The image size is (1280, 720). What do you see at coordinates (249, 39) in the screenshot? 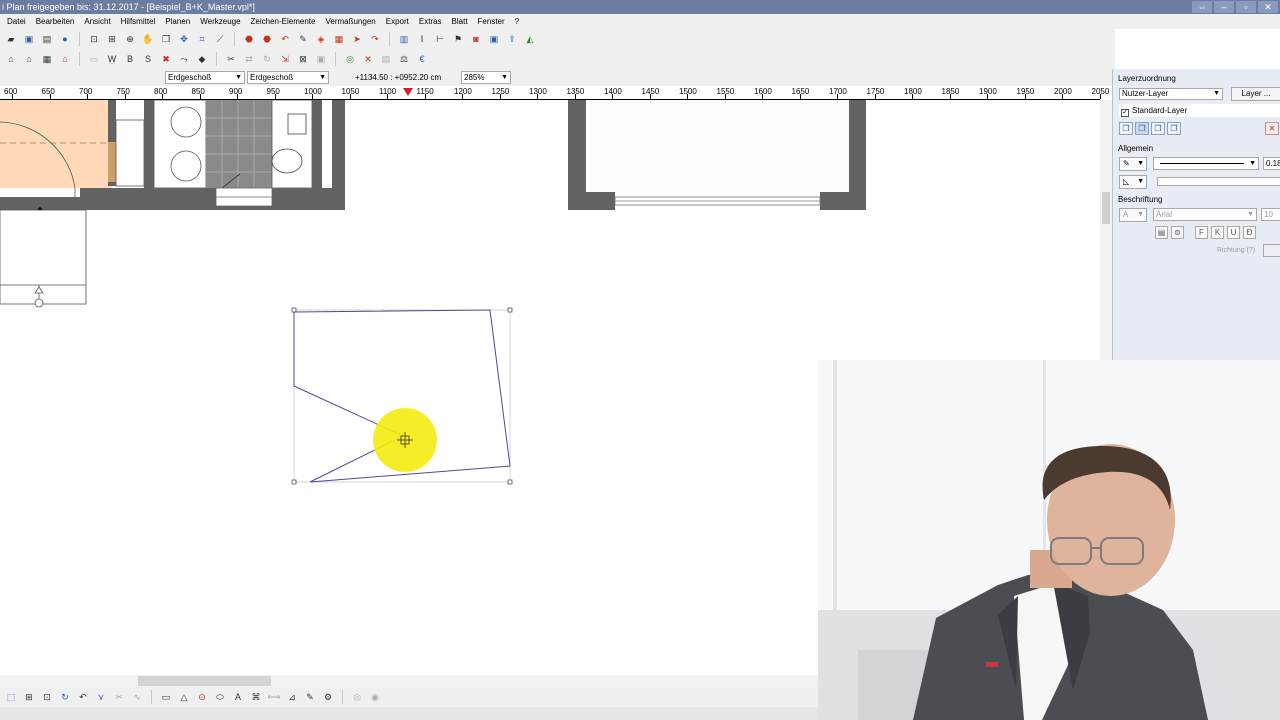
I see `stop-icon: ⬣` at bounding box center [249, 39].